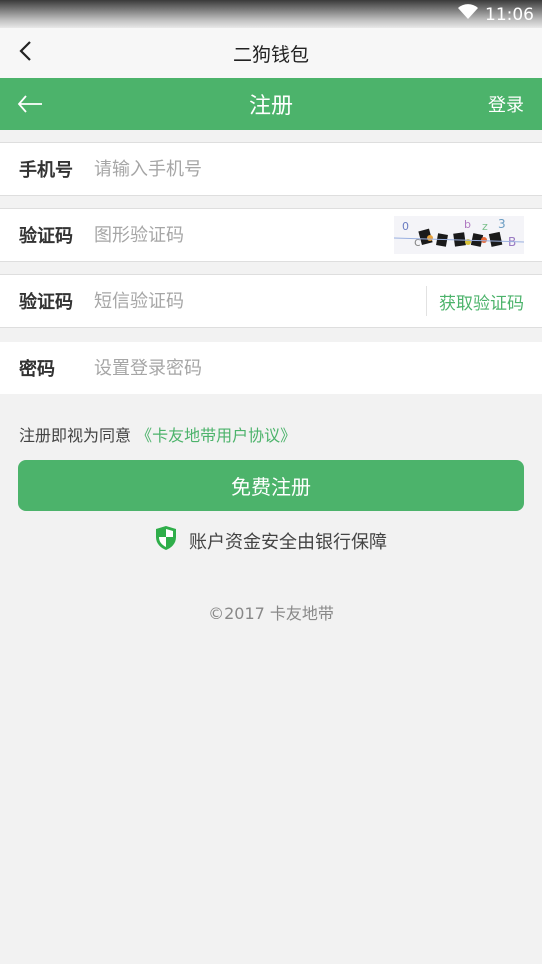 This screenshot has height=964, width=542. What do you see at coordinates (46, 236) in the screenshot?
I see `captcha-label: 验证码` at bounding box center [46, 236].